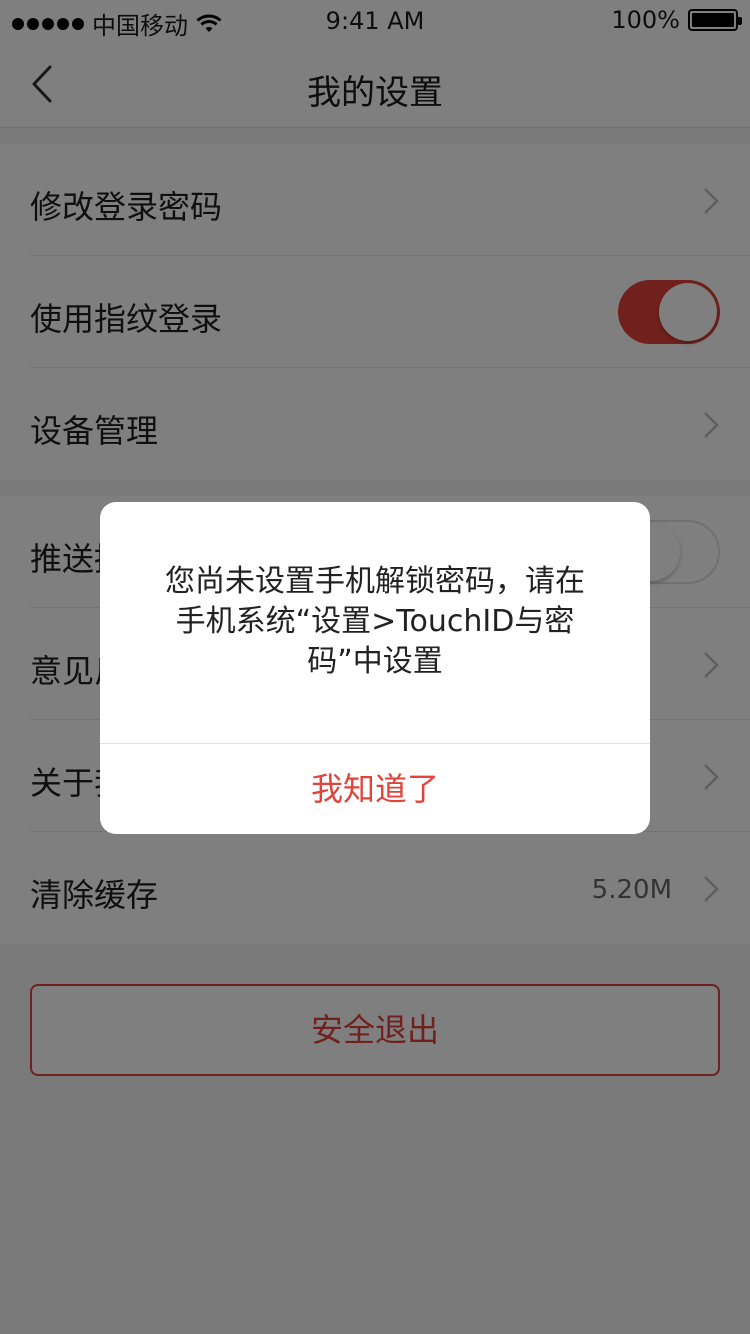 The width and height of the screenshot is (750, 1334). Describe the element at coordinates (375, 789) in the screenshot. I see `dialog-confirm-button: 我知道了` at that location.